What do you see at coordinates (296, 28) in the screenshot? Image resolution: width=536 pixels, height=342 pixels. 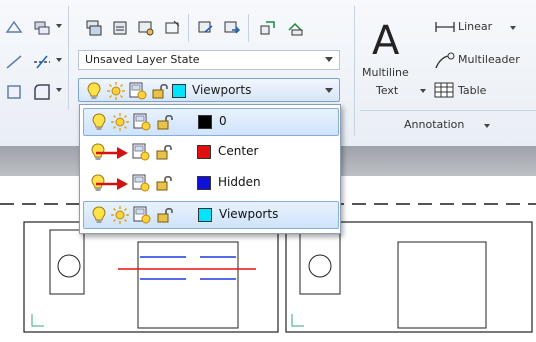 I see `merge-layers-icon` at bounding box center [296, 28].